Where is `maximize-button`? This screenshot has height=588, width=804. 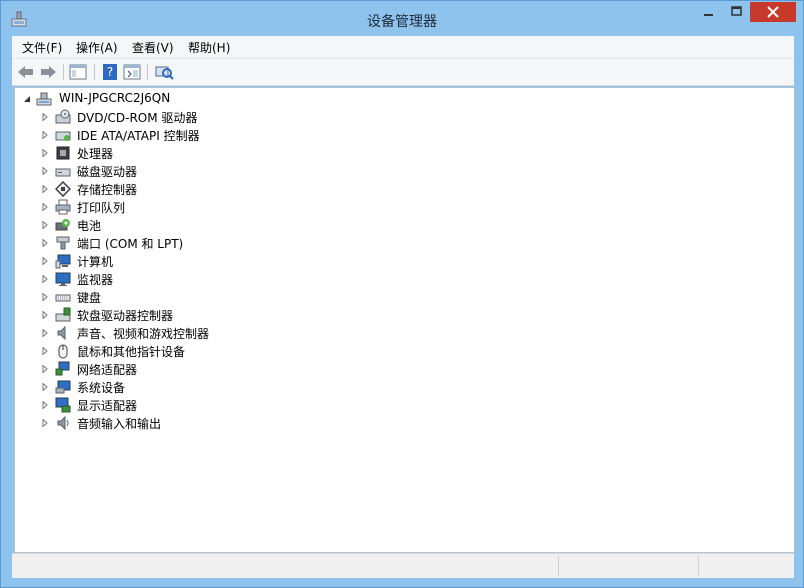
maximize-button is located at coordinates (736, 12).